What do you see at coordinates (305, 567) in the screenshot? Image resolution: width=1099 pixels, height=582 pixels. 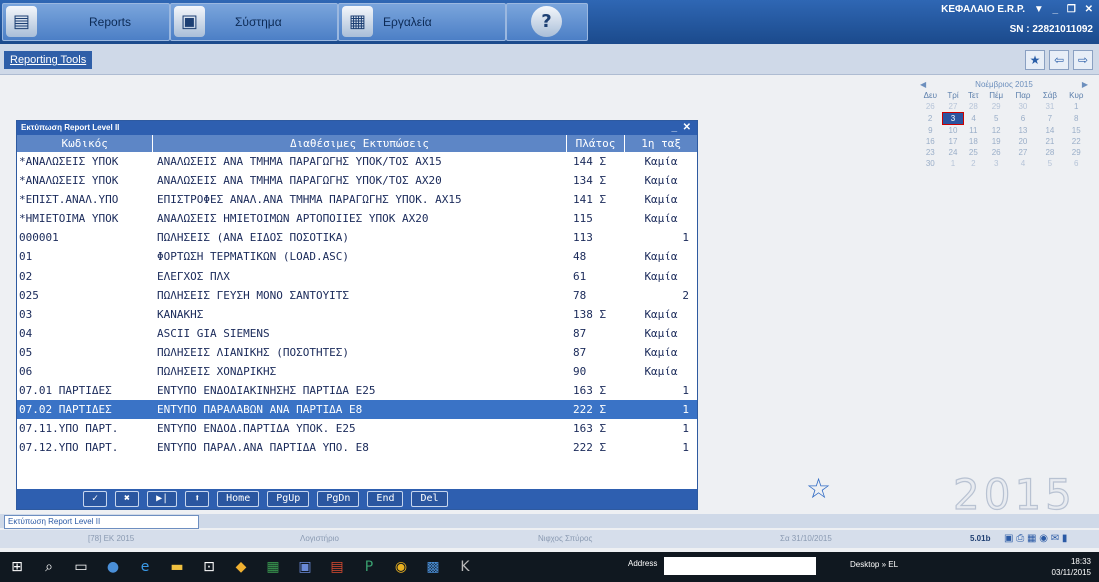 I see `app-icon: ▣` at bounding box center [305, 567].